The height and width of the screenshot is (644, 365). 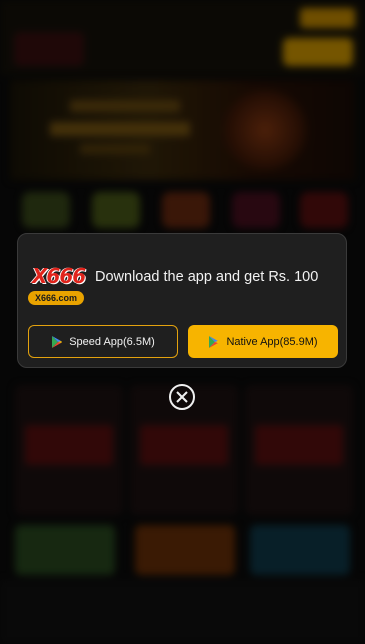 I want to click on close-icon, so click(x=182, y=397).